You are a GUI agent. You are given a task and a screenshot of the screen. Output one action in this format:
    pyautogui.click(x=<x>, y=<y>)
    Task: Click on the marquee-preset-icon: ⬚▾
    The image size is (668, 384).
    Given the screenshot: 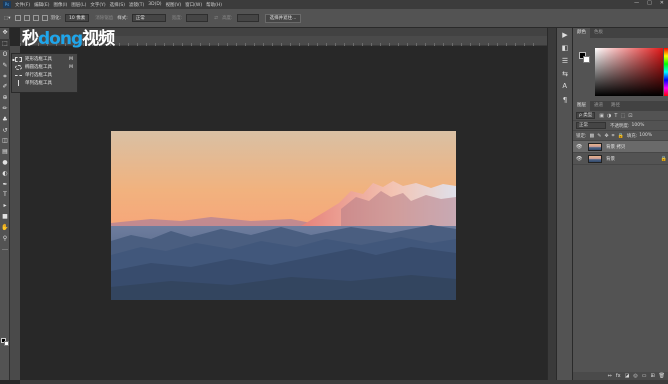 What is the action you would take?
    pyautogui.click(x=7, y=18)
    